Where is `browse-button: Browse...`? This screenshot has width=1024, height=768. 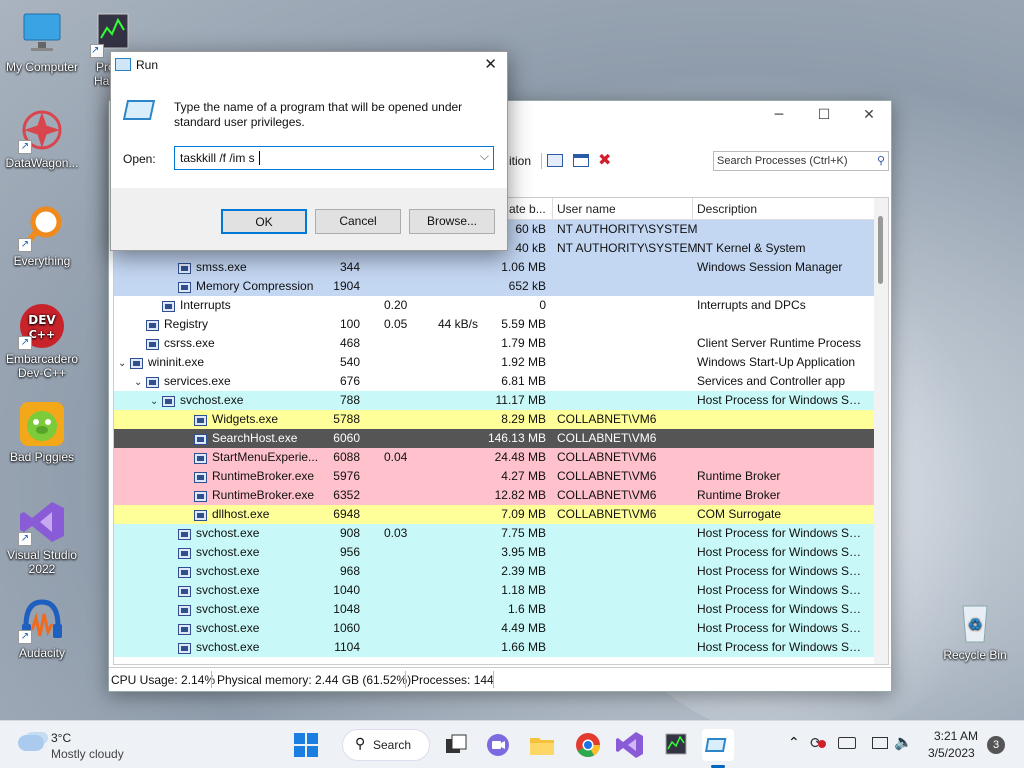 browse-button: Browse... is located at coordinates (452, 221).